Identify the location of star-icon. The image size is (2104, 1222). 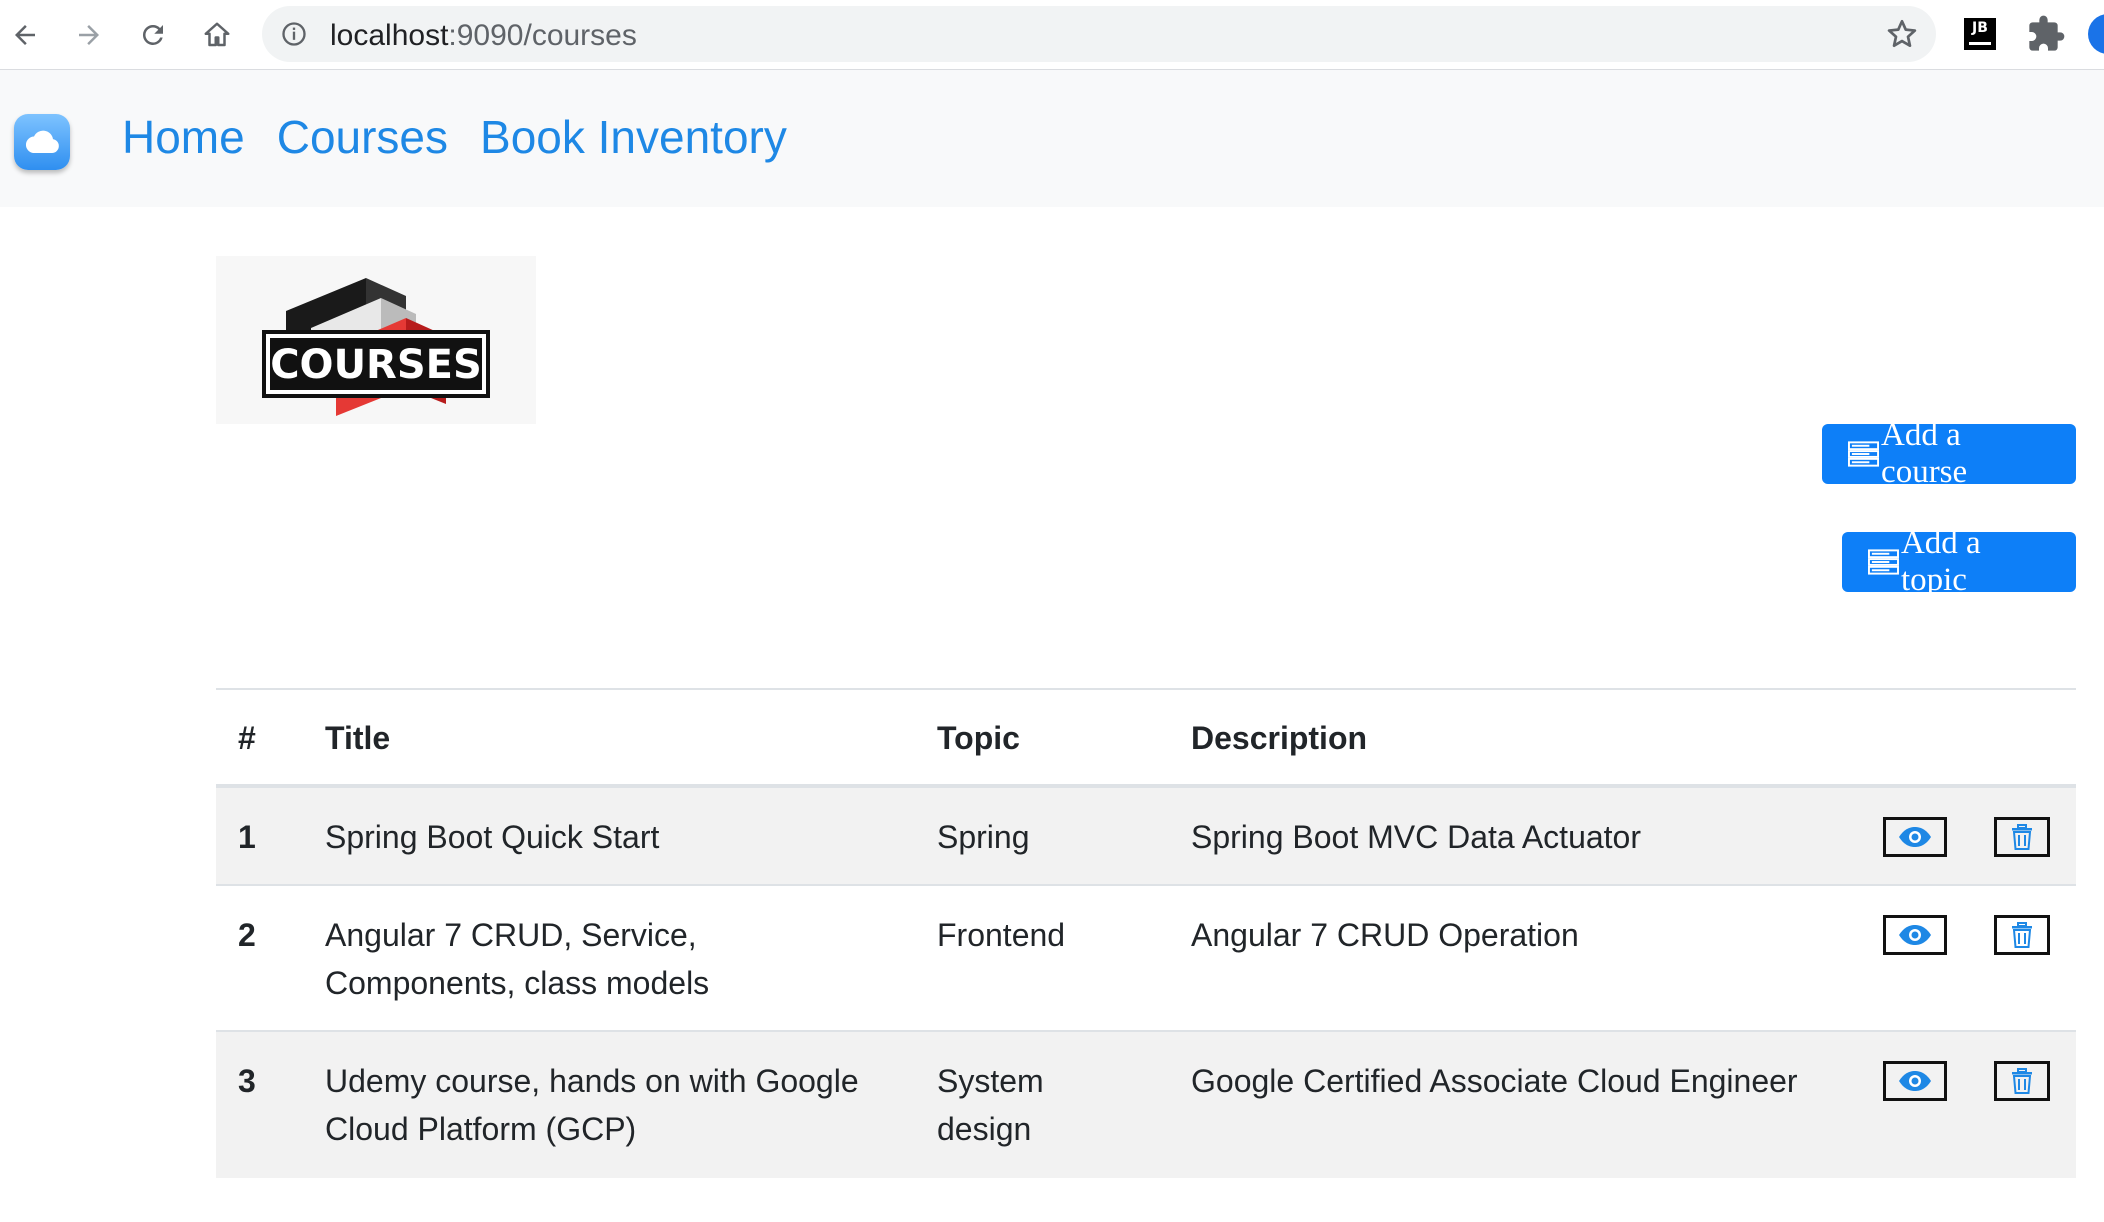
(1902, 34).